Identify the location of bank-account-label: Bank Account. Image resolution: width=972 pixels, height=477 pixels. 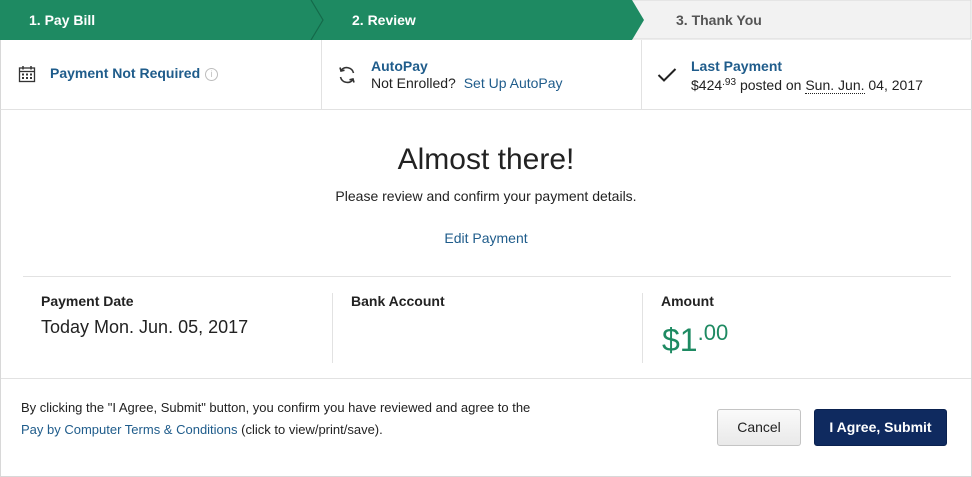
(398, 301).